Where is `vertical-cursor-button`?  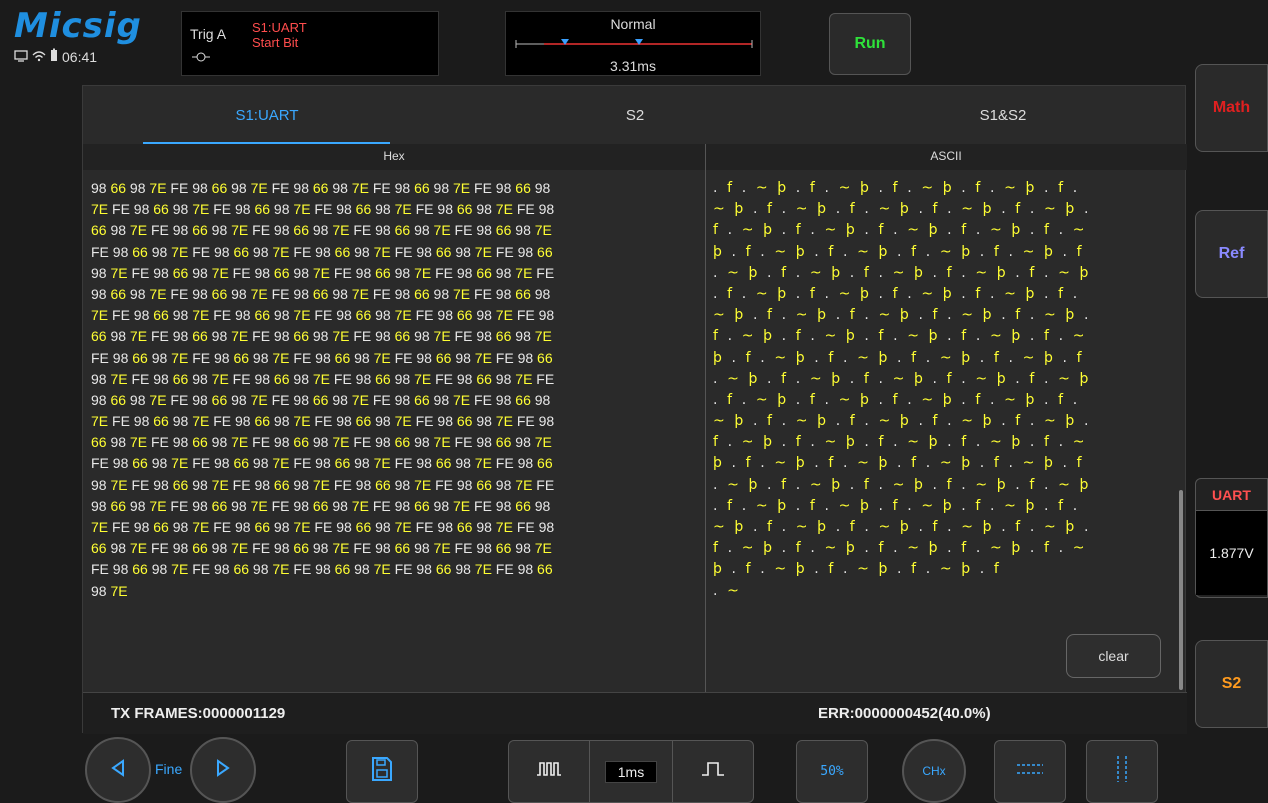 vertical-cursor-button is located at coordinates (1122, 771).